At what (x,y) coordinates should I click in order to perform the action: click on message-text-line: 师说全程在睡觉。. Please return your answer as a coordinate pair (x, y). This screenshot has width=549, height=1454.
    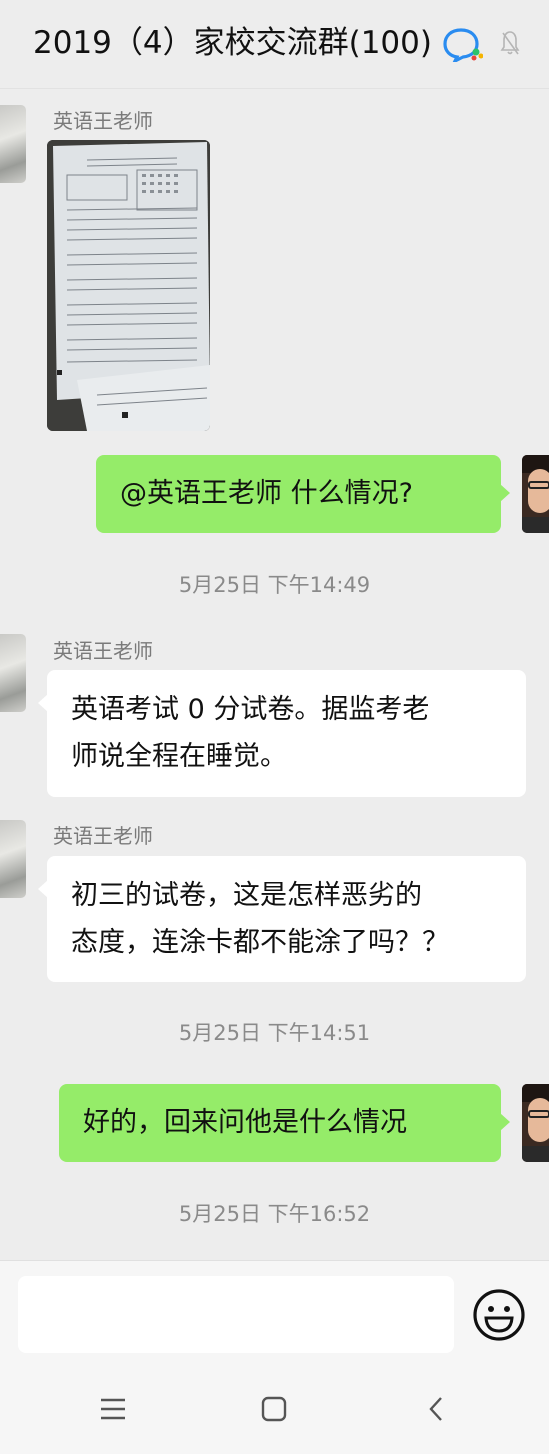
    Looking at the image, I should click on (179, 756).